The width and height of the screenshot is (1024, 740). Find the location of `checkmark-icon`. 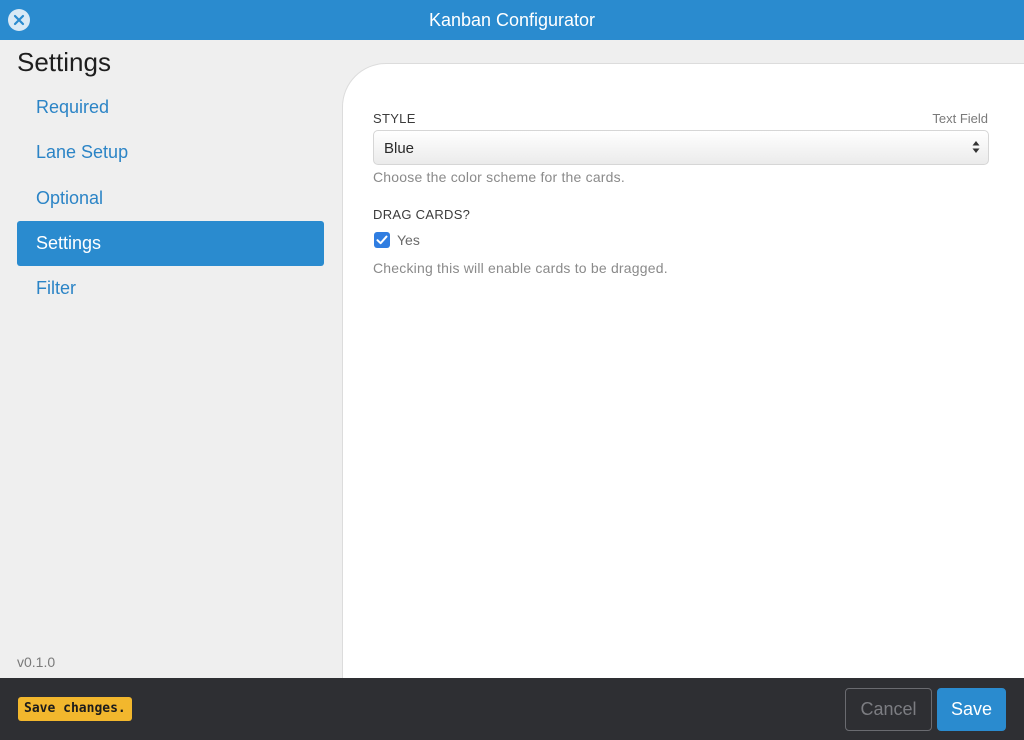

checkmark-icon is located at coordinates (382, 240).